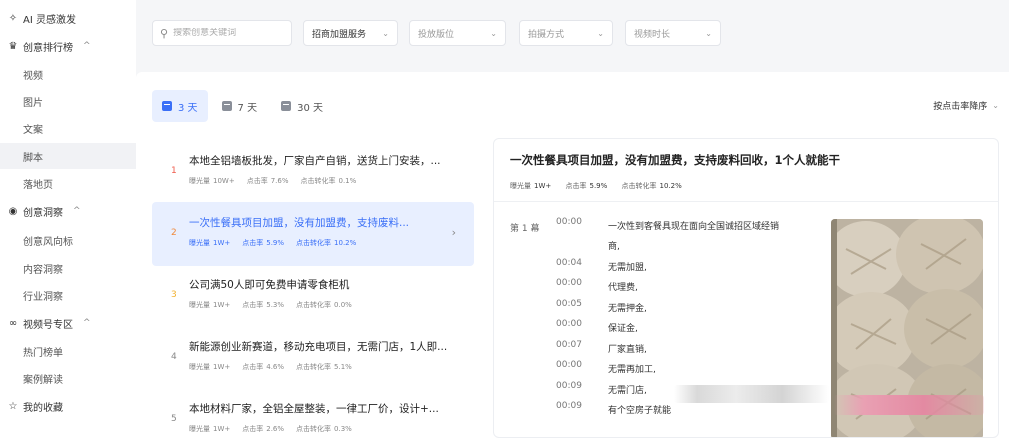 The image size is (1009, 438). I want to click on sparkle-icon: ✧, so click(13, 18).